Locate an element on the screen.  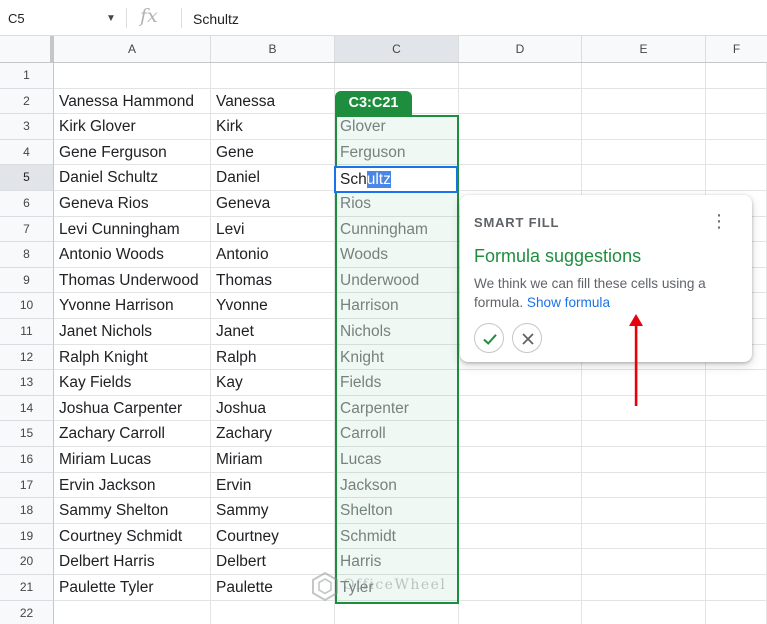
cell-first-name: Courtney is located at coordinates (245, 537).